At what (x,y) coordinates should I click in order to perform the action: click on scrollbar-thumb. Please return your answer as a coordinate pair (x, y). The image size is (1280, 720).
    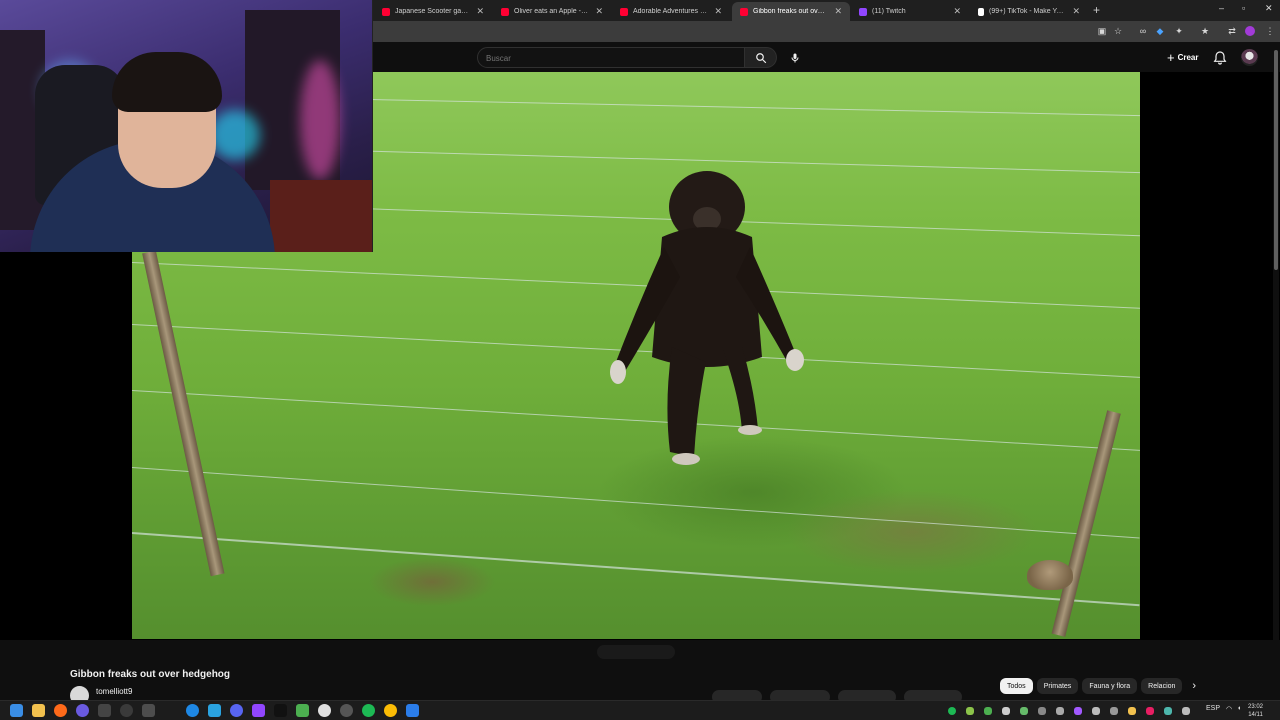
    Looking at the image, I should click on (1276, 160).